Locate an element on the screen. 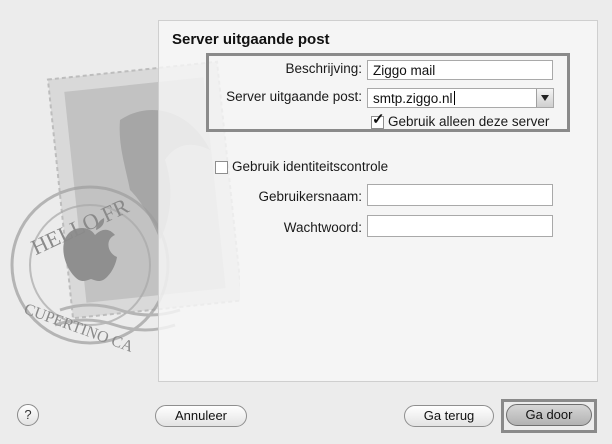 The image size is (612, 444). outgoing-server-label: Server uitgaande post: is located at coordinates (294, 96).